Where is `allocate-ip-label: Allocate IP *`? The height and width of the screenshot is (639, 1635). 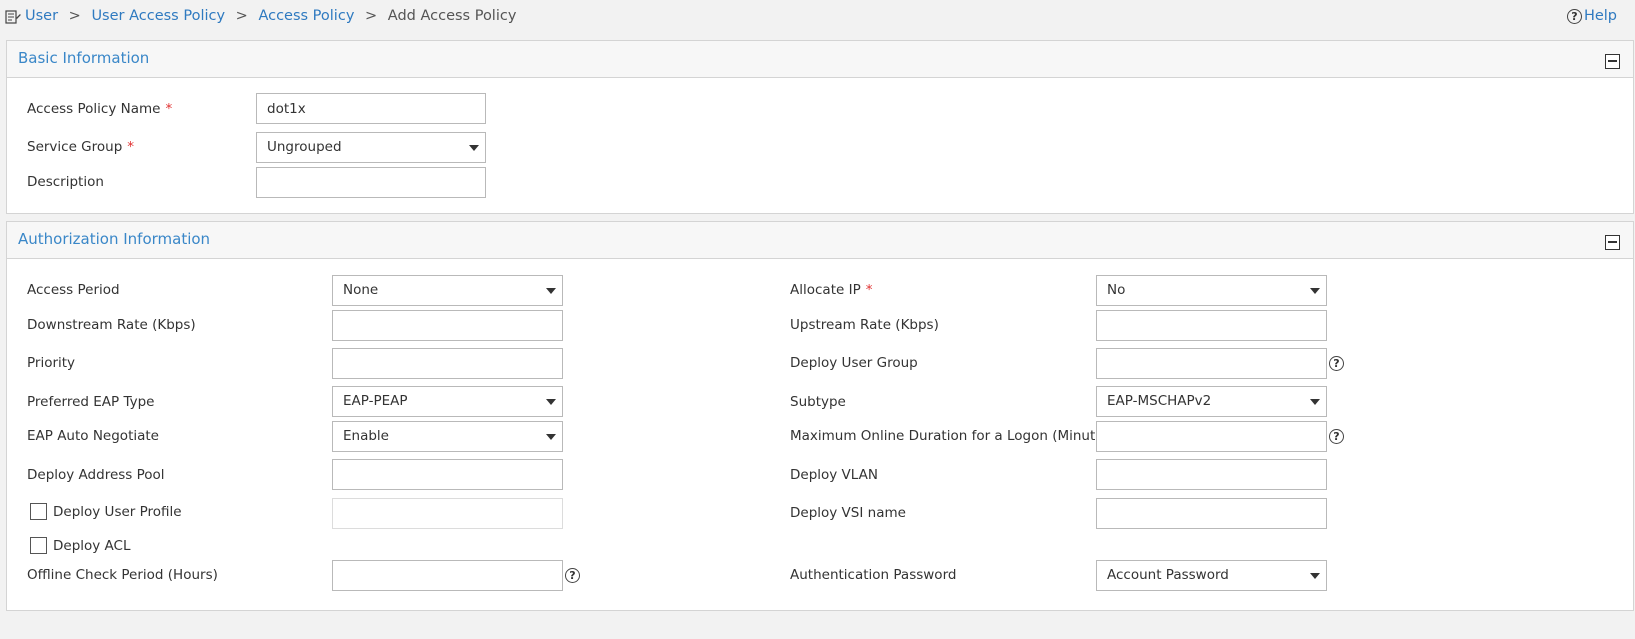
allocate-ip-label: Allocate IP * is located at coordinates (831, 290).